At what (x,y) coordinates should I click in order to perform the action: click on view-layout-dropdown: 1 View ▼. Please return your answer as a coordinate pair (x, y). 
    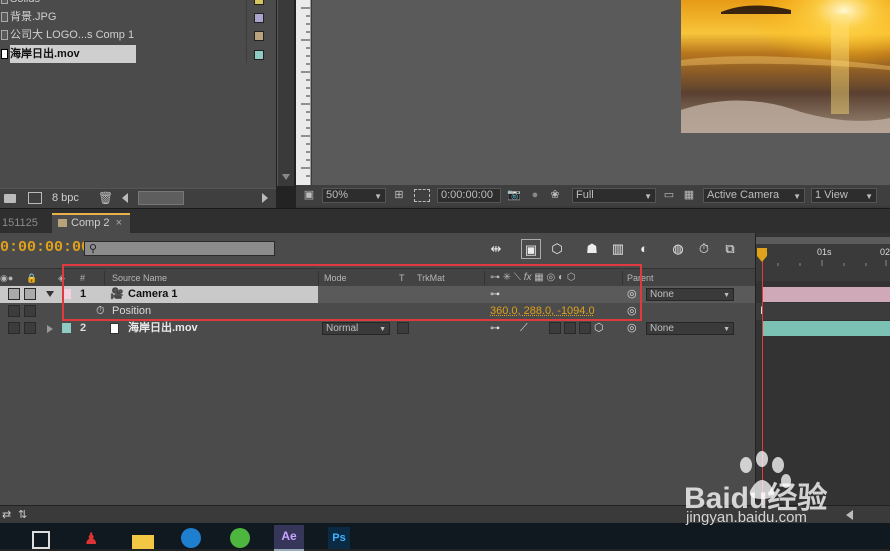
    Looking at the image, I should click on (844, 195).